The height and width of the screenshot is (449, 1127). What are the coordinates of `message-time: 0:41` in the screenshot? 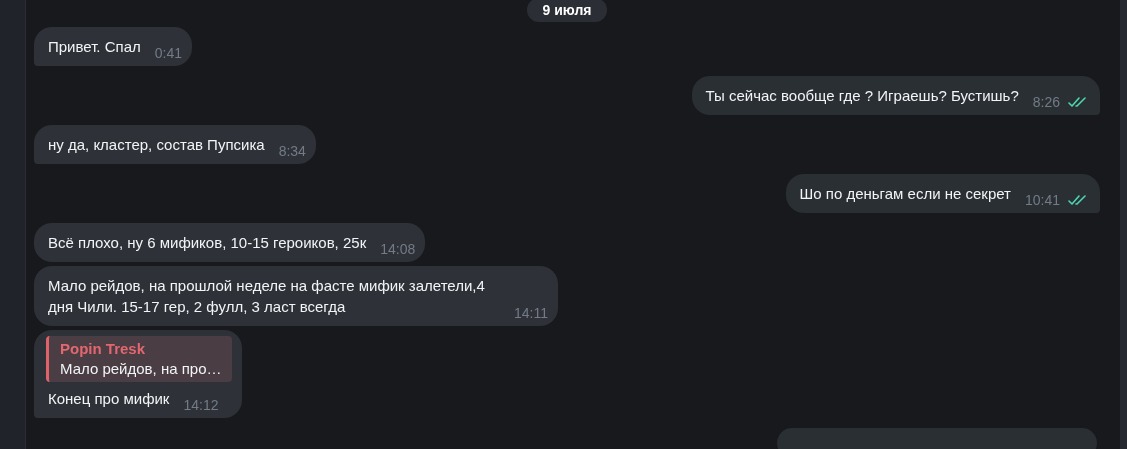 It's located at (168, 53).